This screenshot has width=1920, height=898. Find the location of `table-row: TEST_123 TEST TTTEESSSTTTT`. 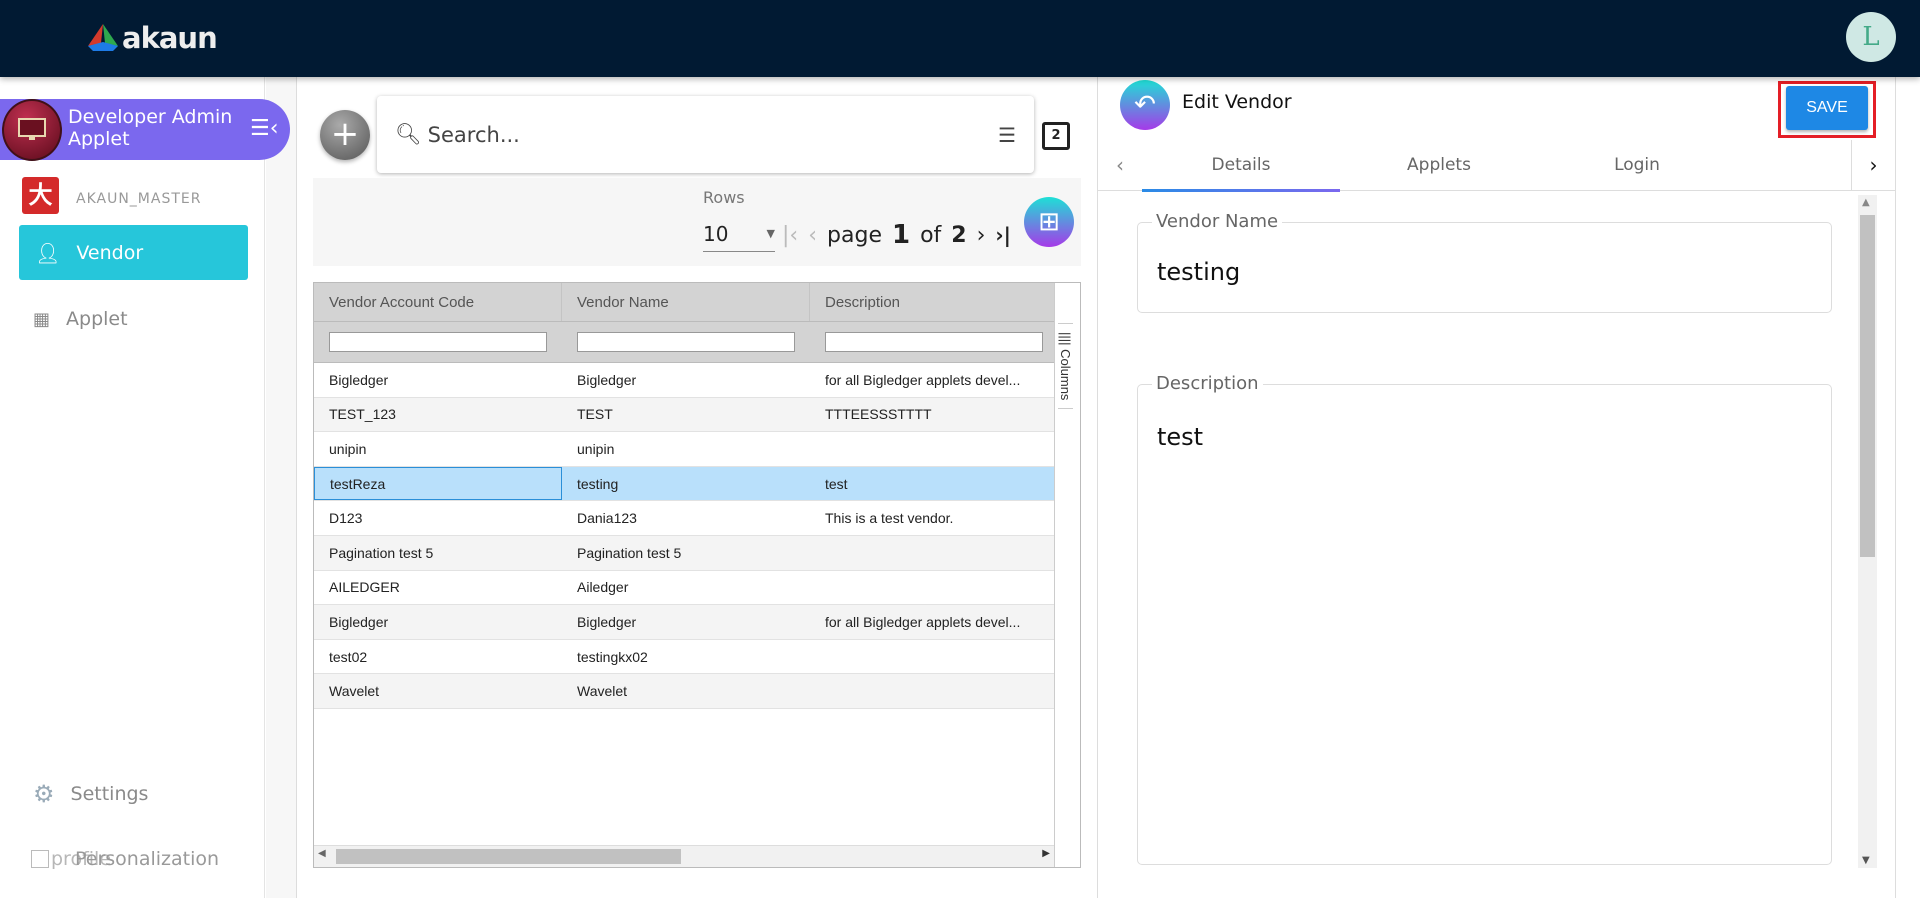

table-row: TEST_123 TEST TTTEESSSTTTT is located at coordinates (697, 415).